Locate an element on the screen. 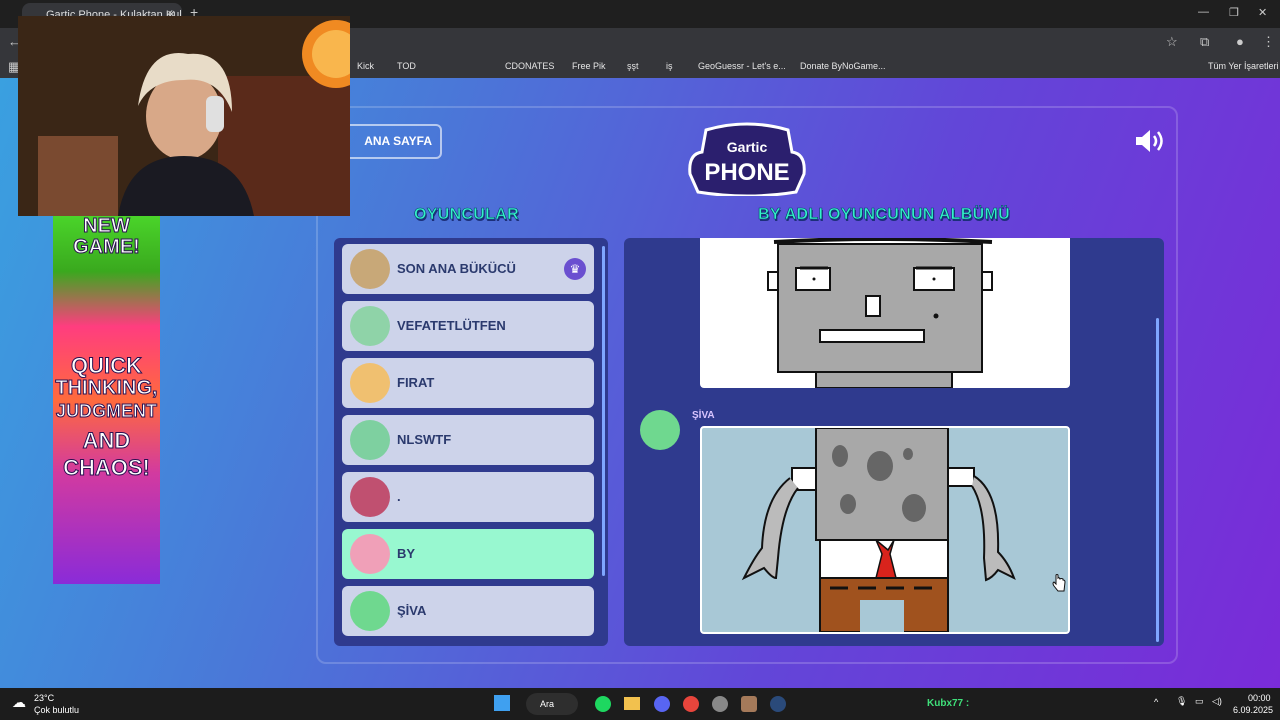 The image size is (1280, 720). tray-chevron-icon: ^ is located at coordinates (1156, 702).